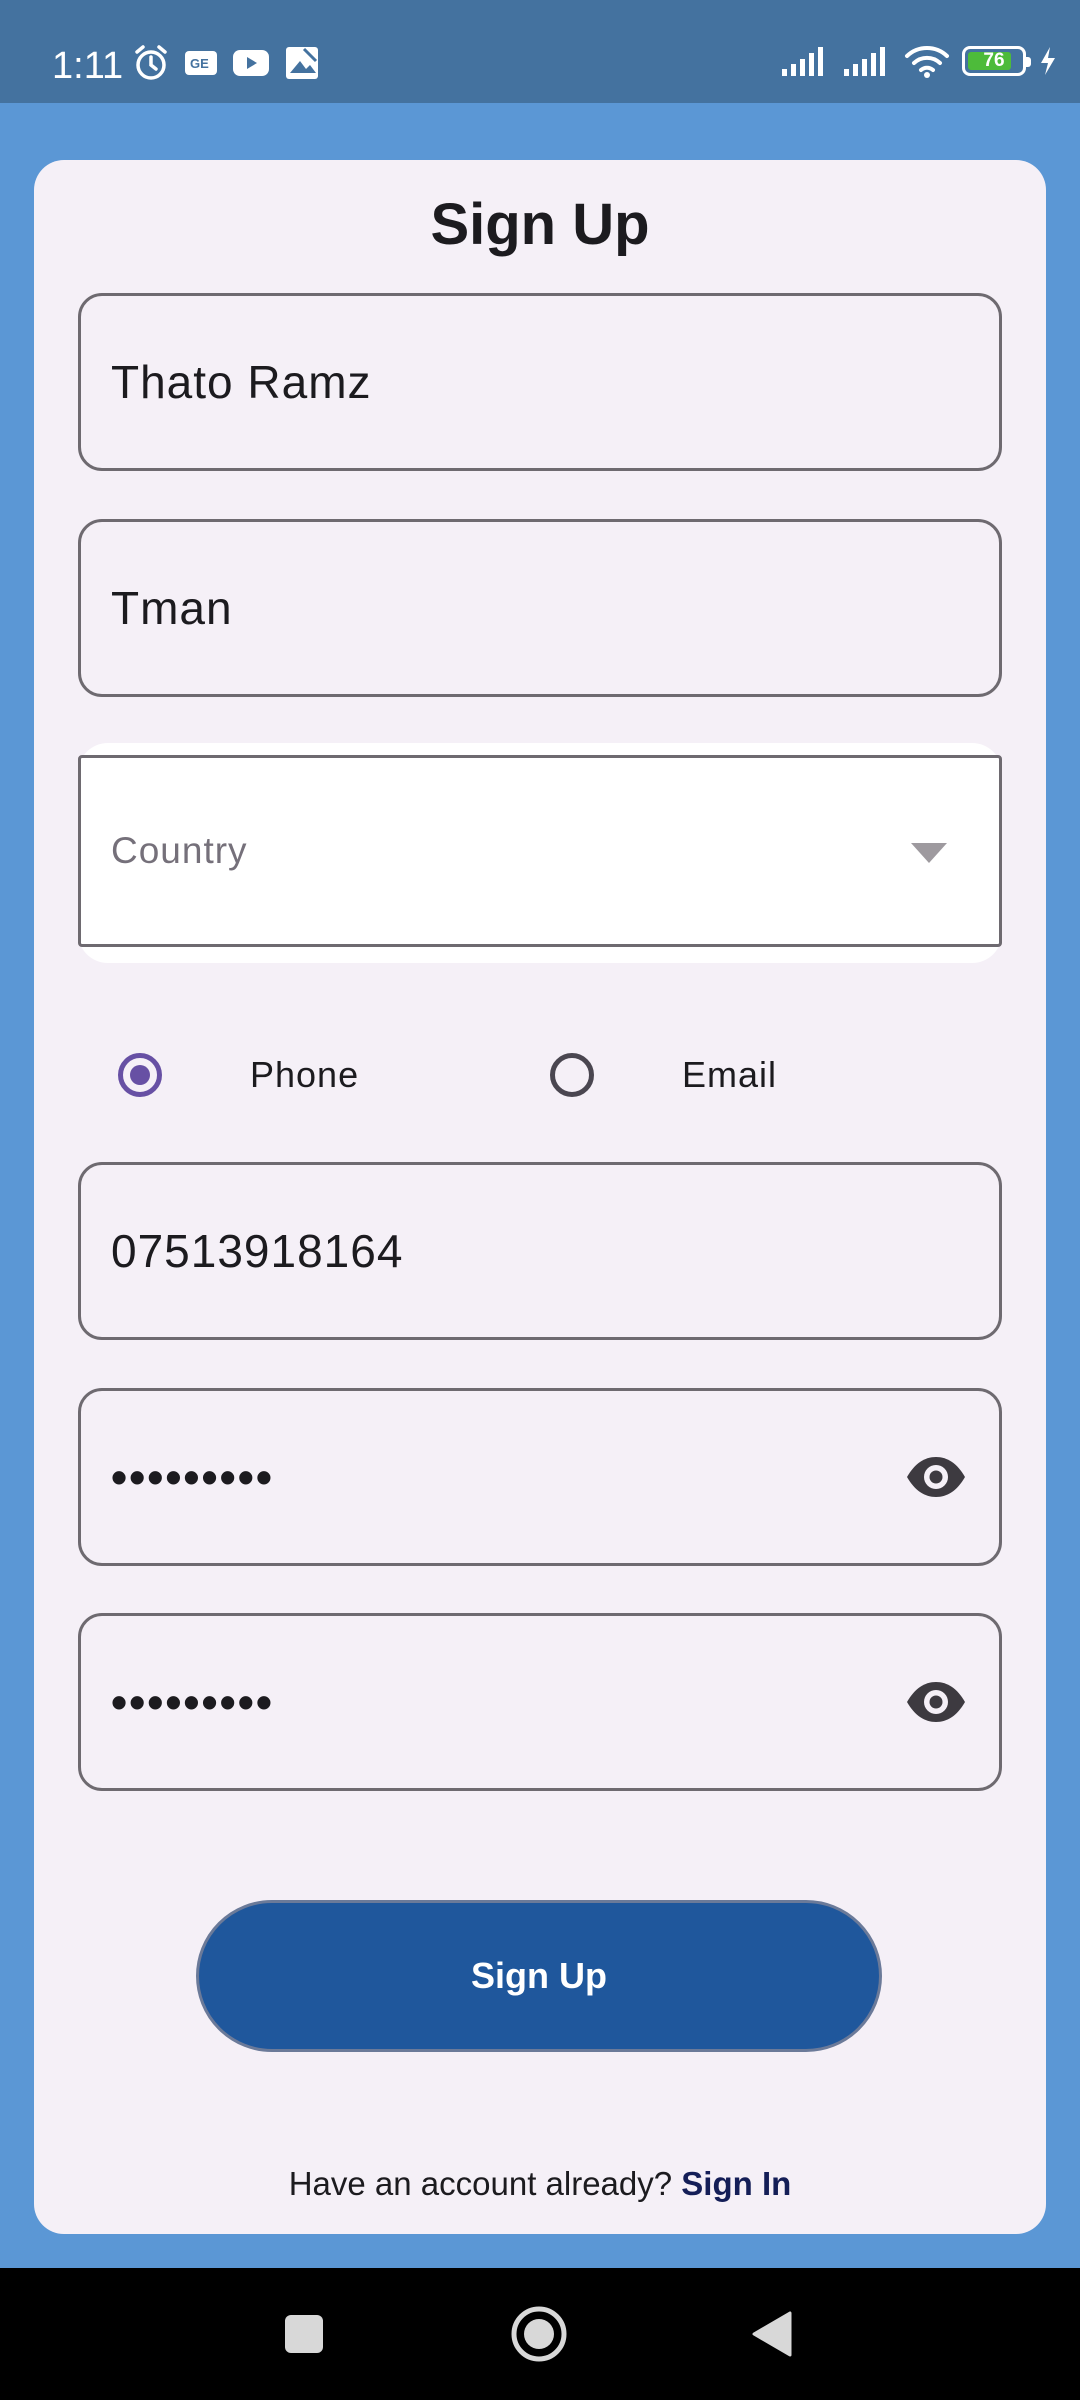 Image resolution: width=1080 pixels, height=2400 pixels. Describe the element at coordinates (539, 1976) in the screenshot. I see `sign-up-button: Sign Up` at that location.